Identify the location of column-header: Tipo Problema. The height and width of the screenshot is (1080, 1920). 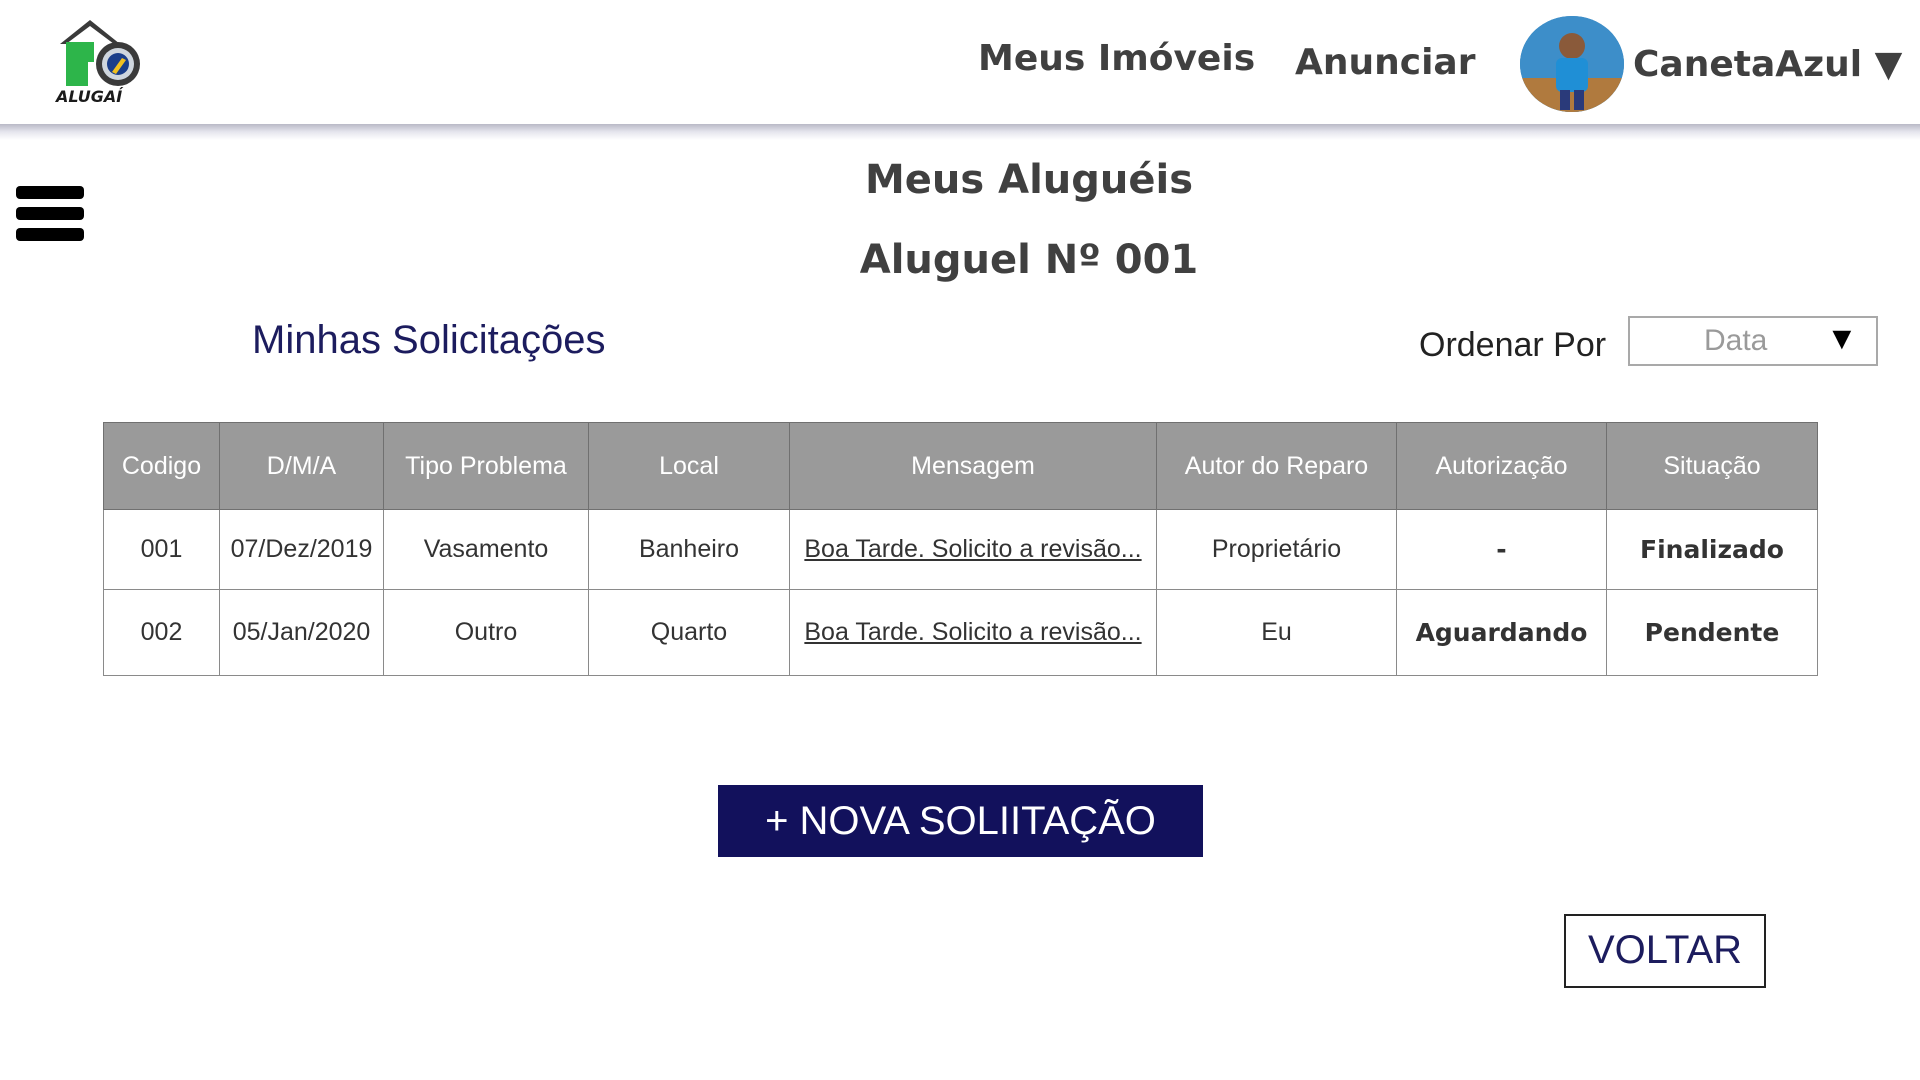
(486, 466).